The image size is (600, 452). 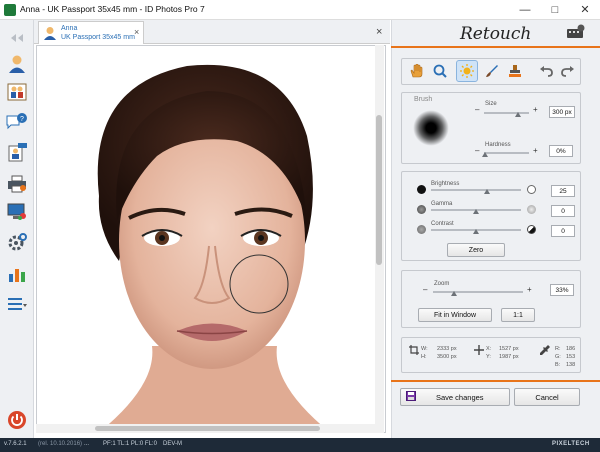 What do you see at coordinates (15, 444) in the screenshot?
I see `version-text: v.7.6.2.1` at bounding box center [15, 444].